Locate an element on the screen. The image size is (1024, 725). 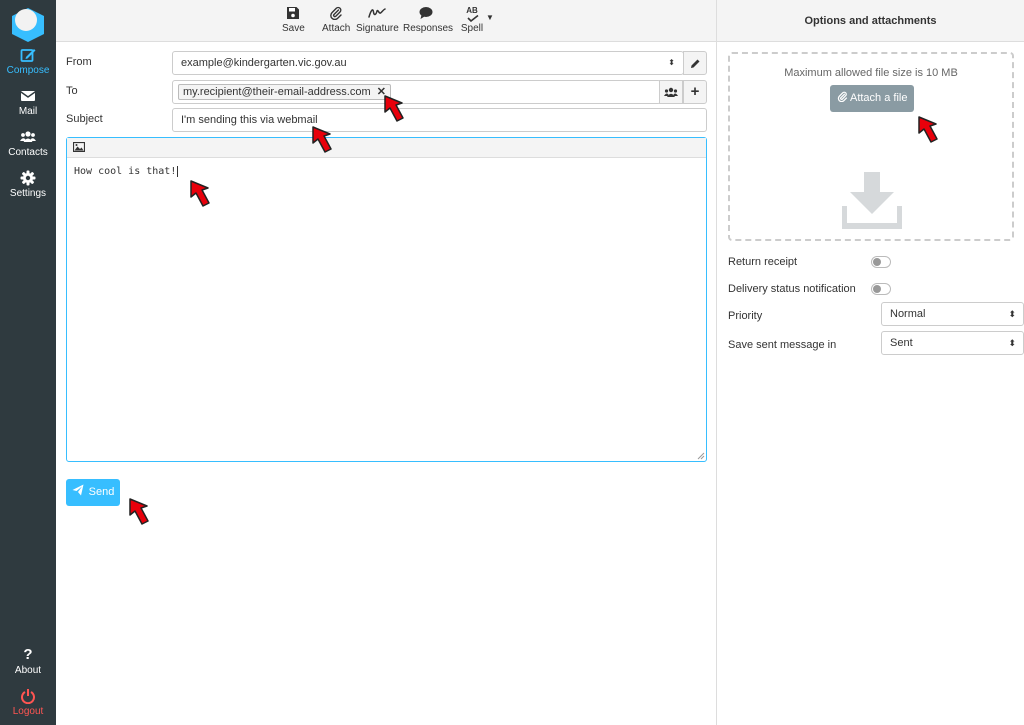
recipient-chip: my.recipient@their-email-address.com ✕ is located at coordinates (284, 92).